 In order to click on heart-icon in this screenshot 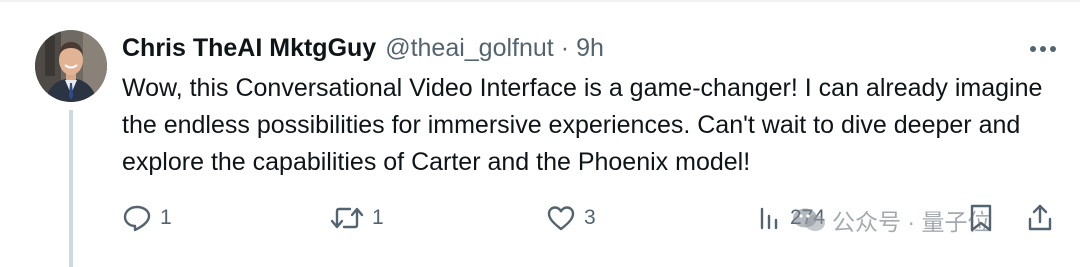, I will do `click(561, 218)`.